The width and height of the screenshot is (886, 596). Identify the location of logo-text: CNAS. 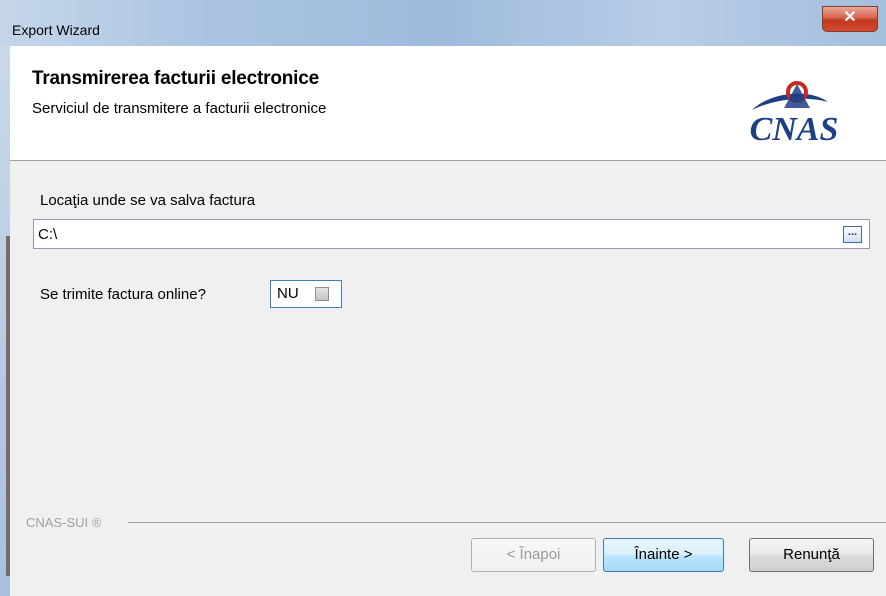
(794, 129).